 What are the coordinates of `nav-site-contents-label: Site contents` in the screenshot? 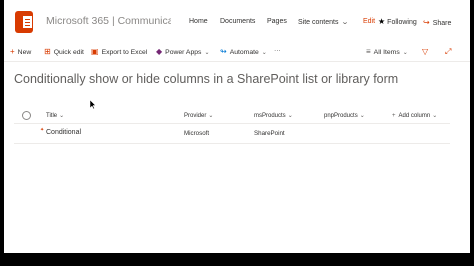 It's located at (318, 22).